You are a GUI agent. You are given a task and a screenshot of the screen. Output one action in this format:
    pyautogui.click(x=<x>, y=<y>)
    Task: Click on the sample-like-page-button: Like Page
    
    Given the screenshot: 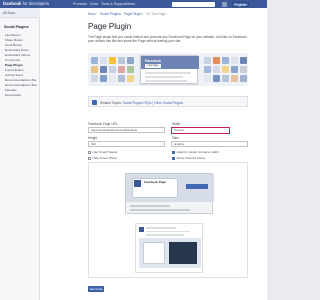 What is the action you would take?
    pyautogui.click(x=153, y=66)
    